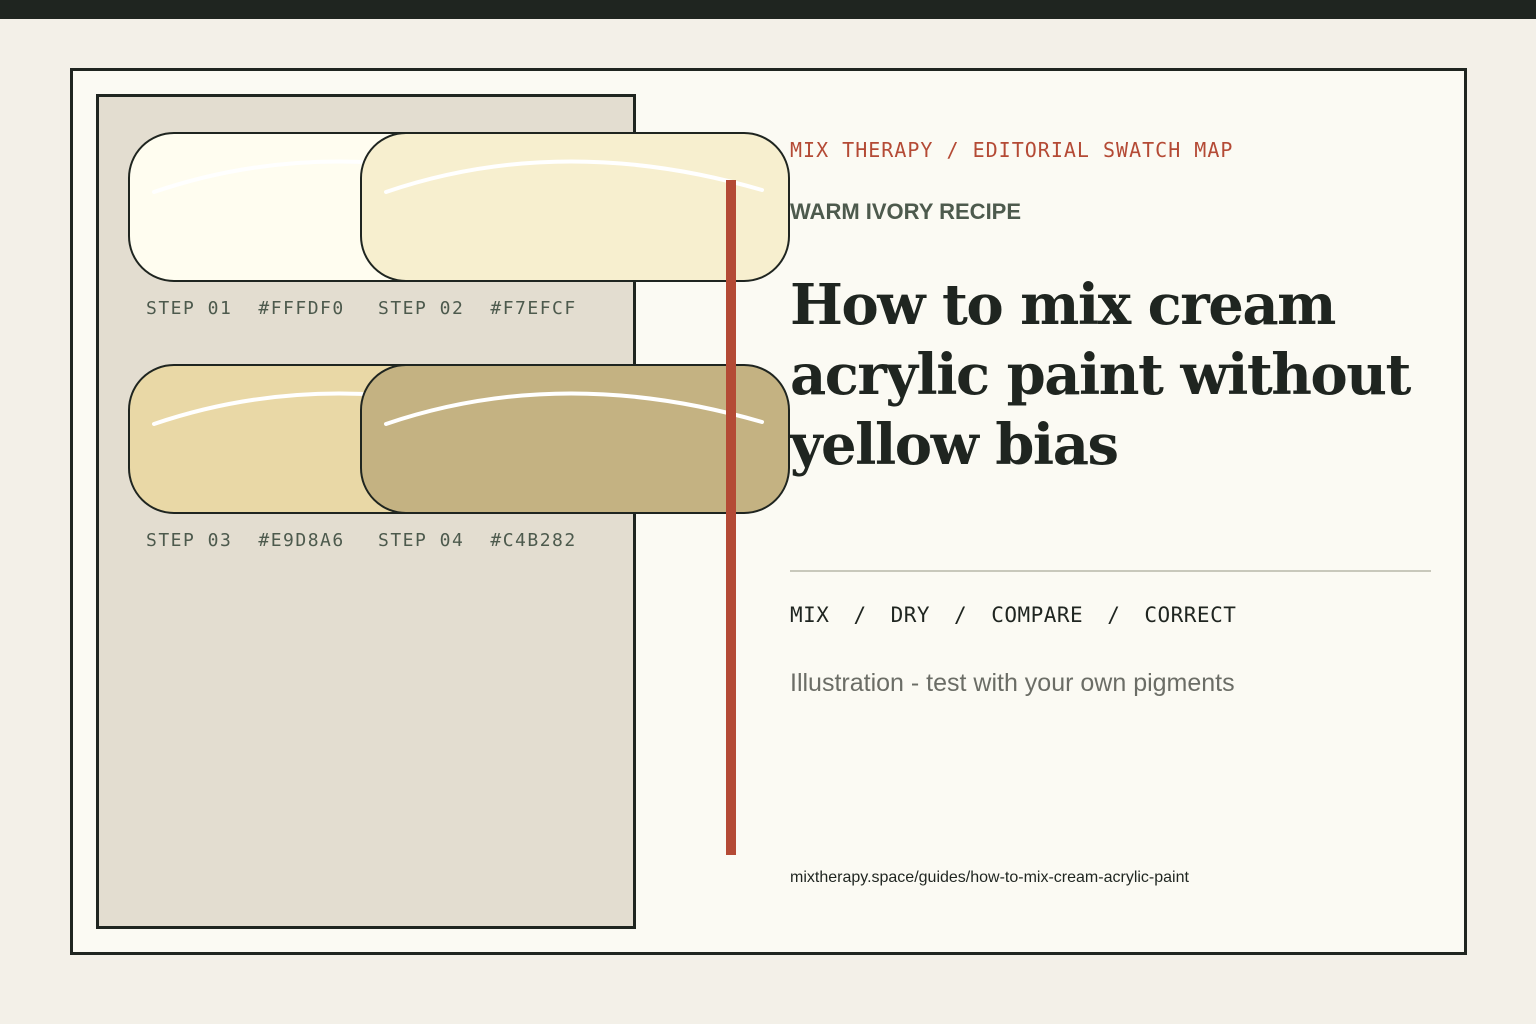 The height and width of the screenshot is (1024, 1536). Describe the element at coordinates (533, 540) in the screenshot. I see `swatch-hex-value: #C4B282` at that location.